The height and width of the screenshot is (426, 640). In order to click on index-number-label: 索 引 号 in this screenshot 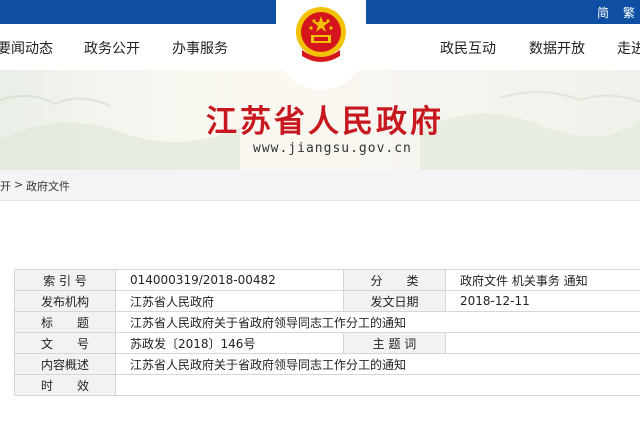, I will do `click(65, 280)`.